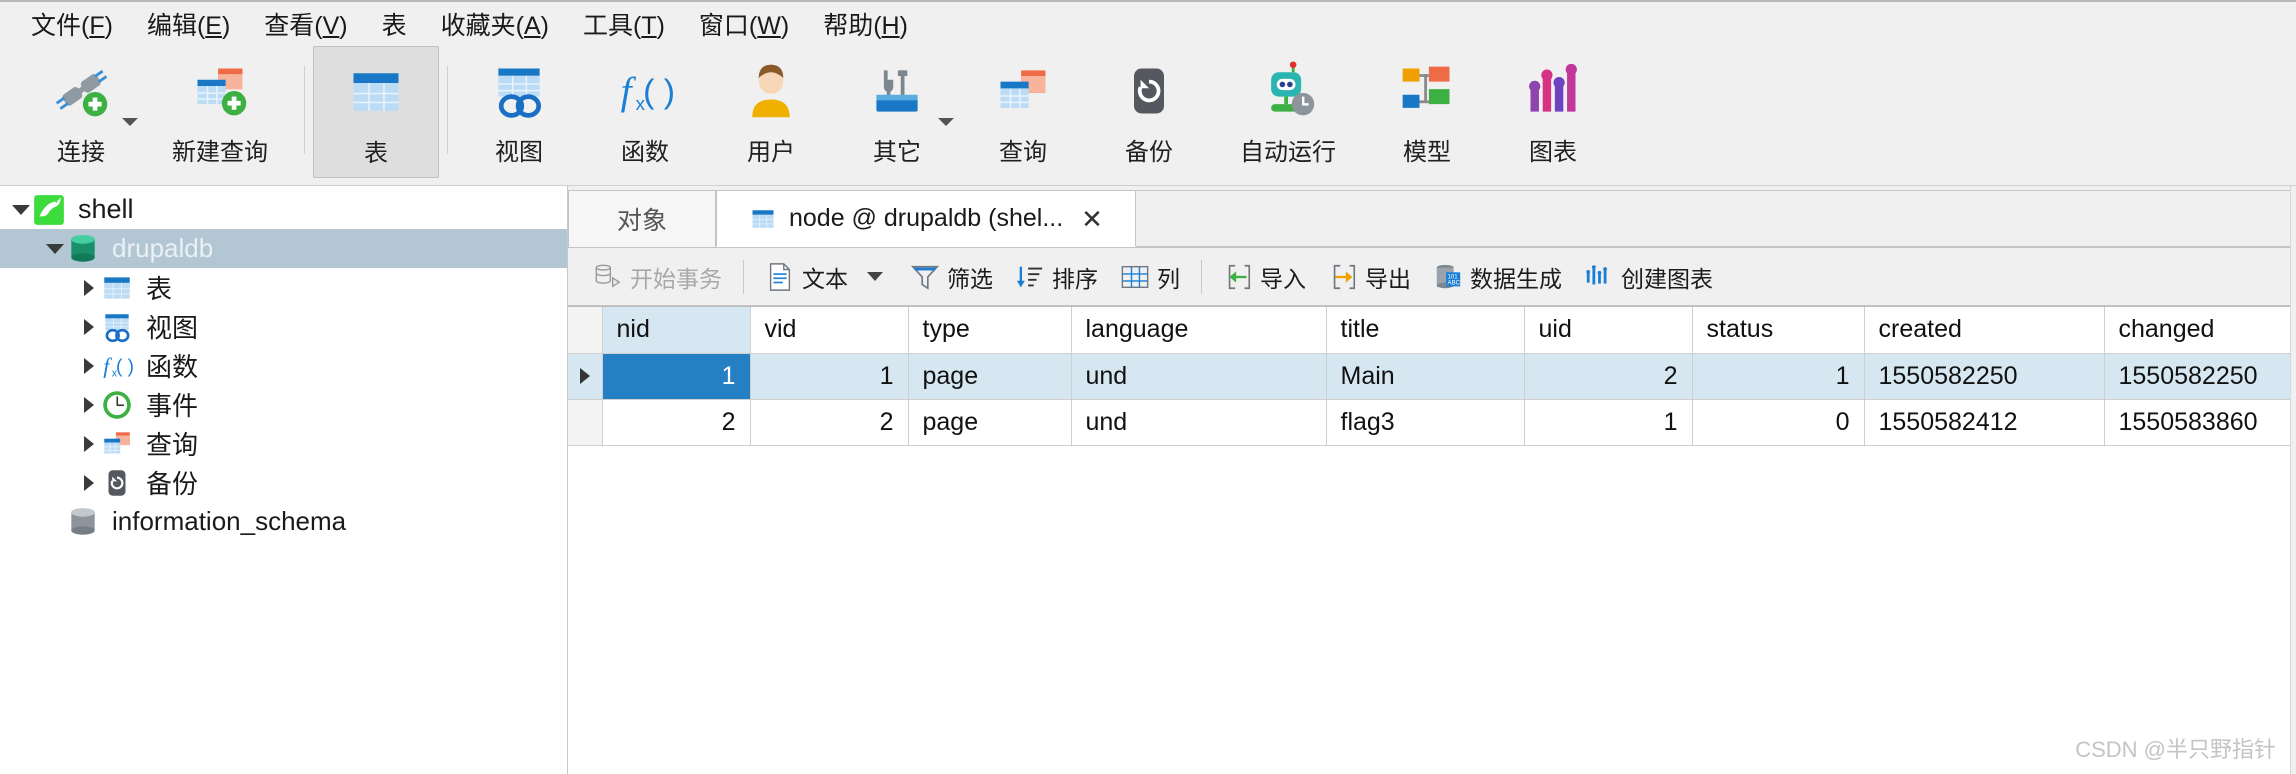  What do you see at coordinates (188, 24) in the screenshot?
I see `menu-edit: 编辑(E)` at bounding box center [188, 24].